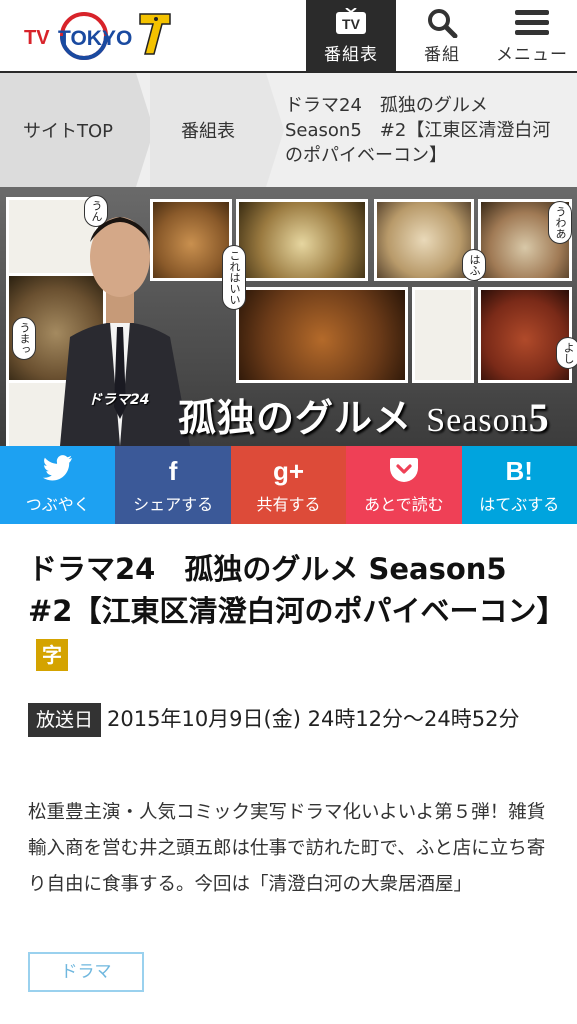  Describe the element at coordinates (52, 655) in the screenshot. I see `subtitles-badge: 字` at that location.